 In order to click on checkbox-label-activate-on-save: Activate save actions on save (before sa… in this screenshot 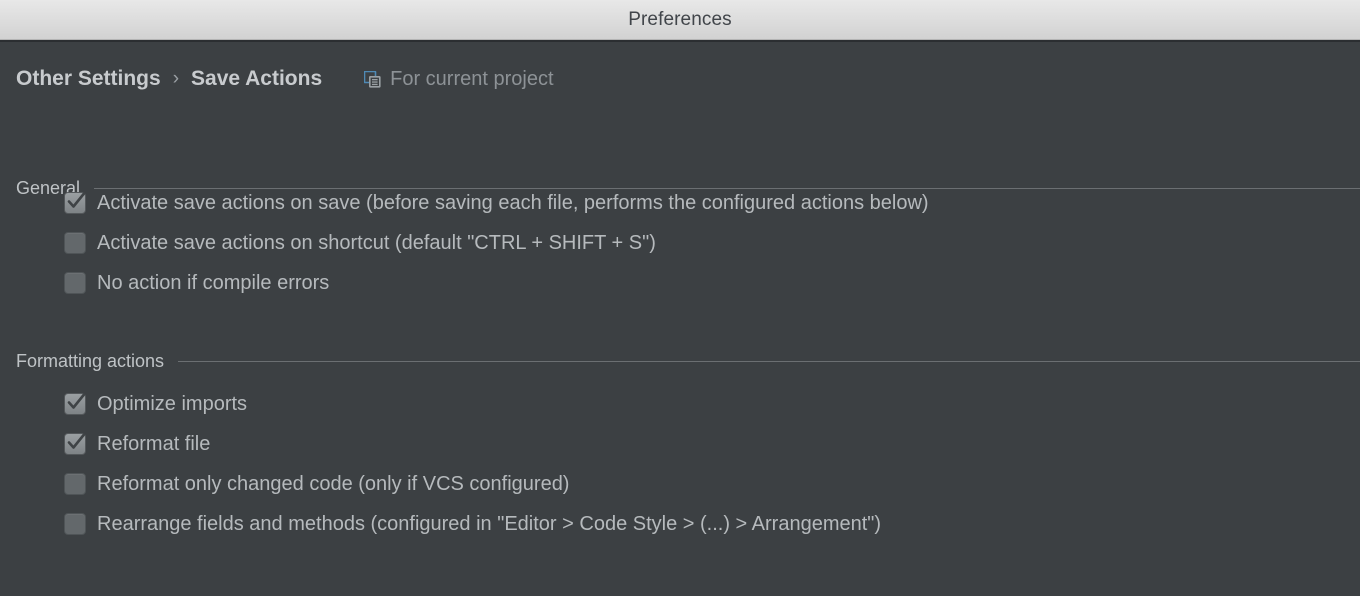, I will do `click(513, 202)`.